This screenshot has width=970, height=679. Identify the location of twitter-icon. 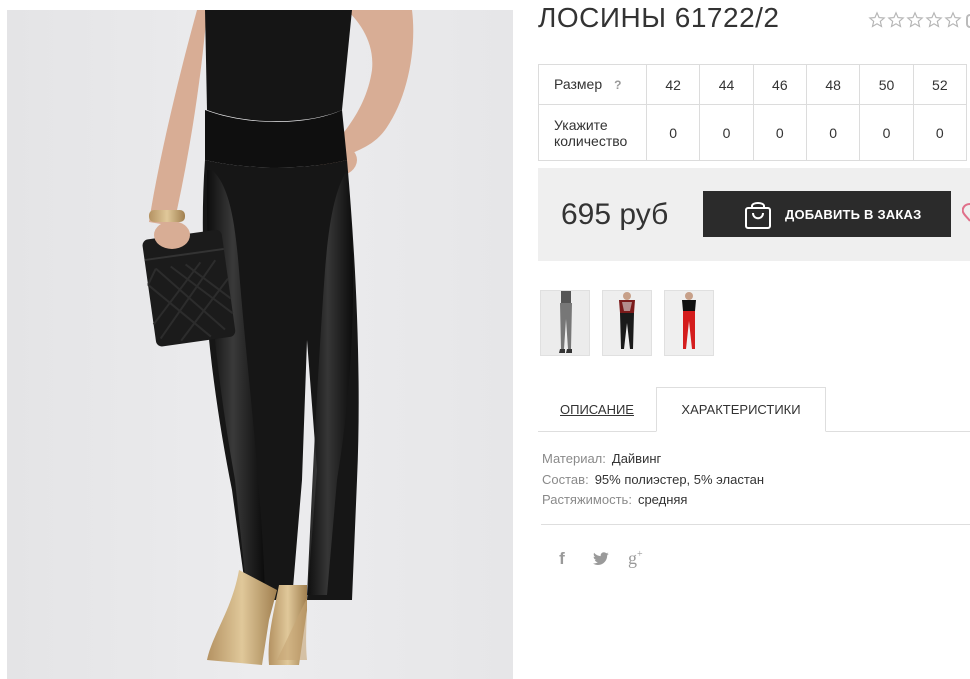
(601, 558).